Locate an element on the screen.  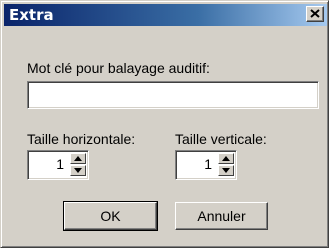
horizontal-spin-up-button is located at coordinates (78, 158).